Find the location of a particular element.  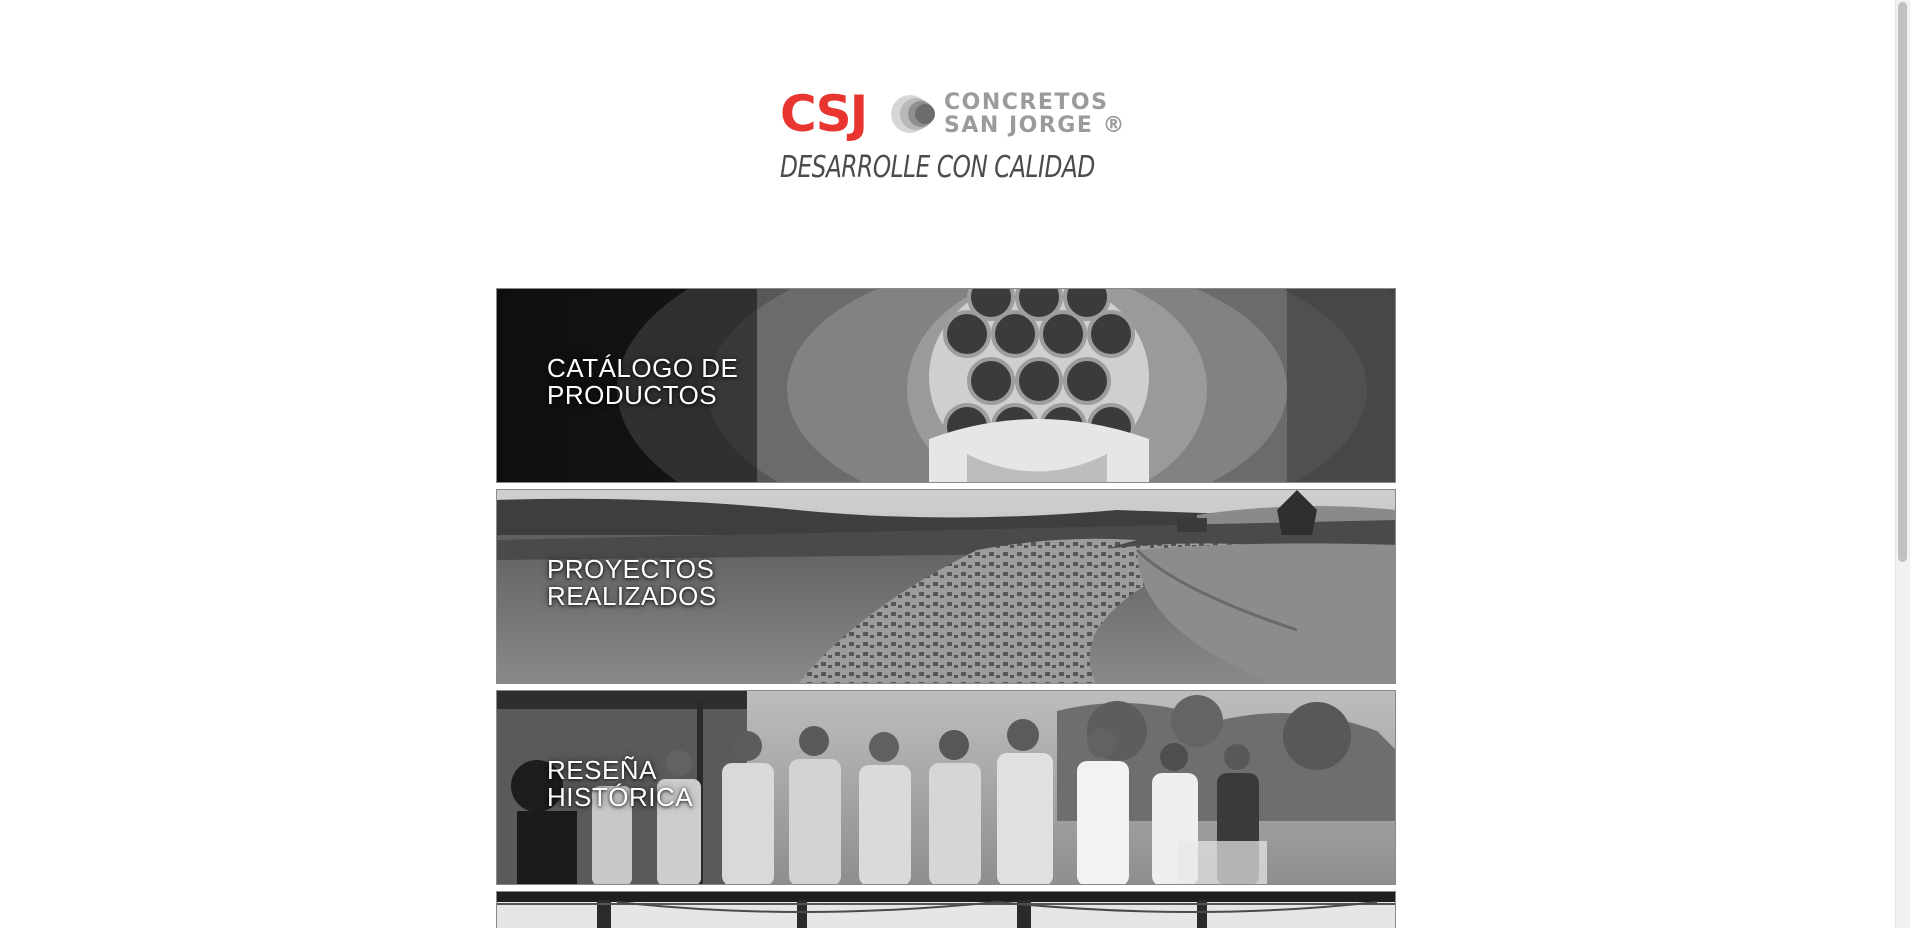

banner-fourth-partial is located at coordinates (946, 909).